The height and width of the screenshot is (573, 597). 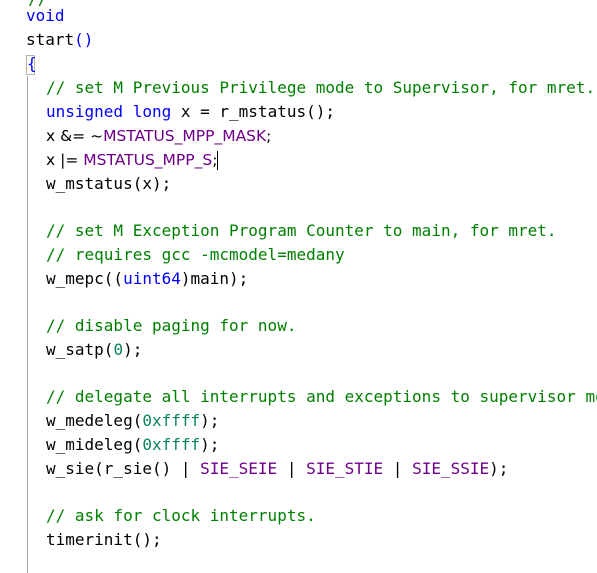 What do you see at coordinates (345, 468) in the screenshot?
I see `macro-name: SIE_STIE` at bounding box center [345, 468].